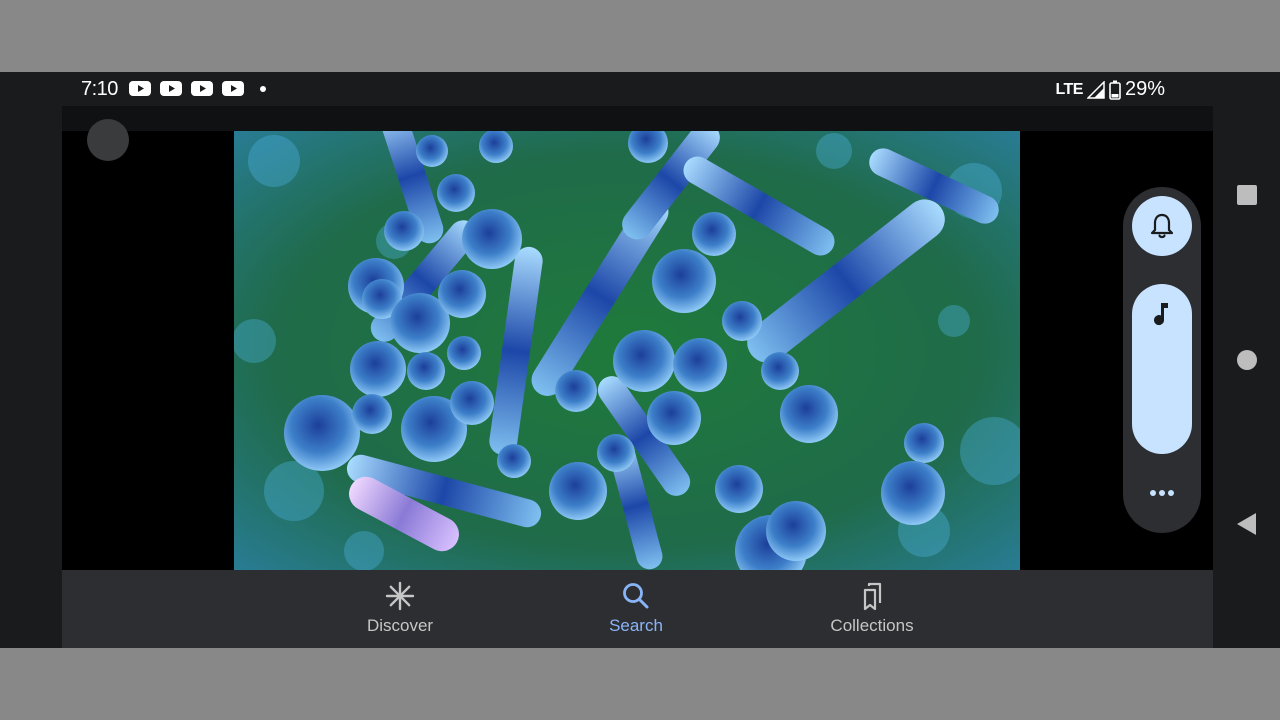  Describe the element at coordinates (872, 596) in the screenshot. I see `bookmarks-icon` at that location.